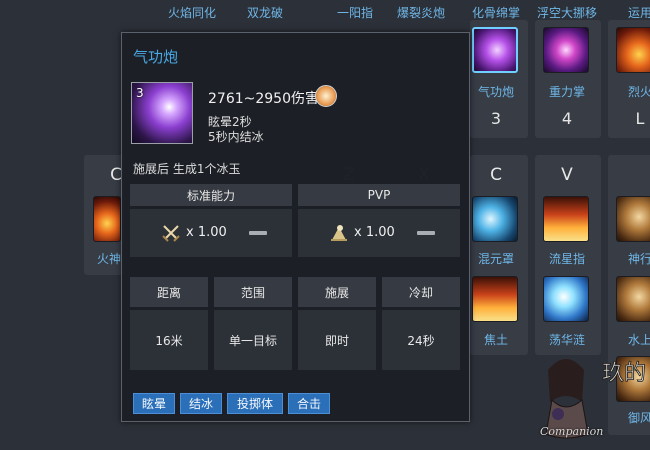 The image size is (650, 450). What do you see at coordinates (154, 403) in the screenshot?
I see `stun-tag: 眩晕` at bounding box center [154, 403].